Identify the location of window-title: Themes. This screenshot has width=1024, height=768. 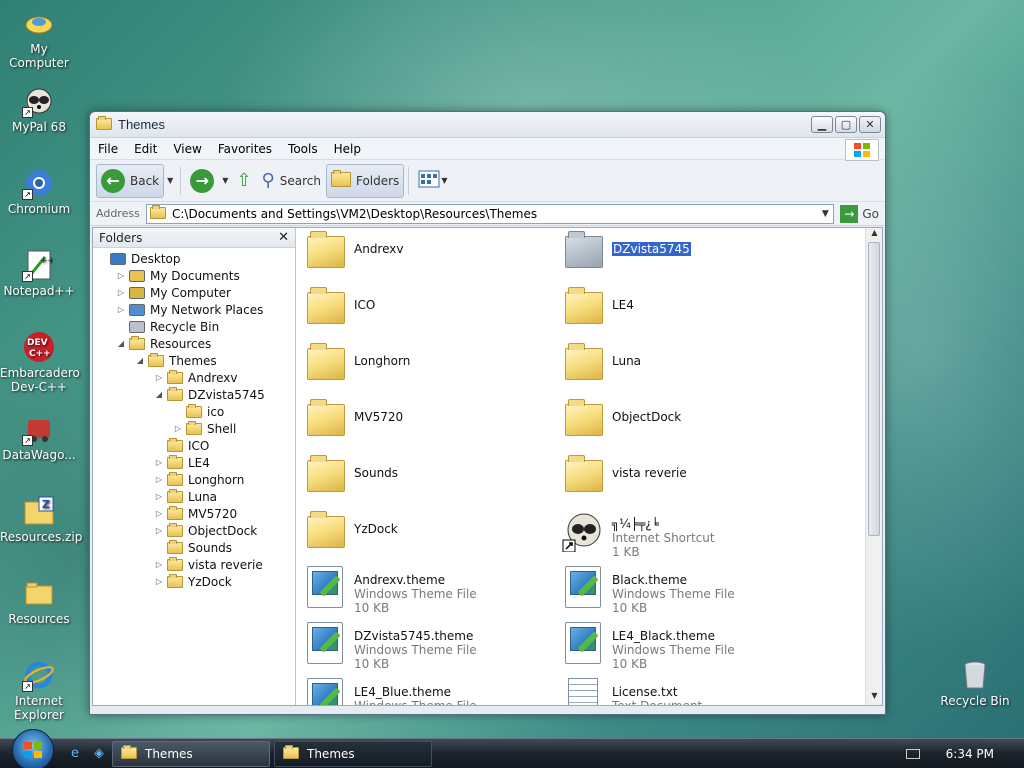
(141, 124).